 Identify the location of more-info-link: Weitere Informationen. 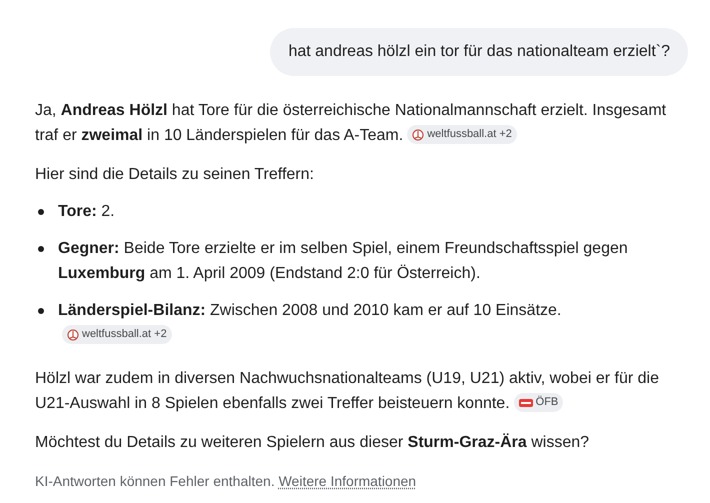
(347, 481).